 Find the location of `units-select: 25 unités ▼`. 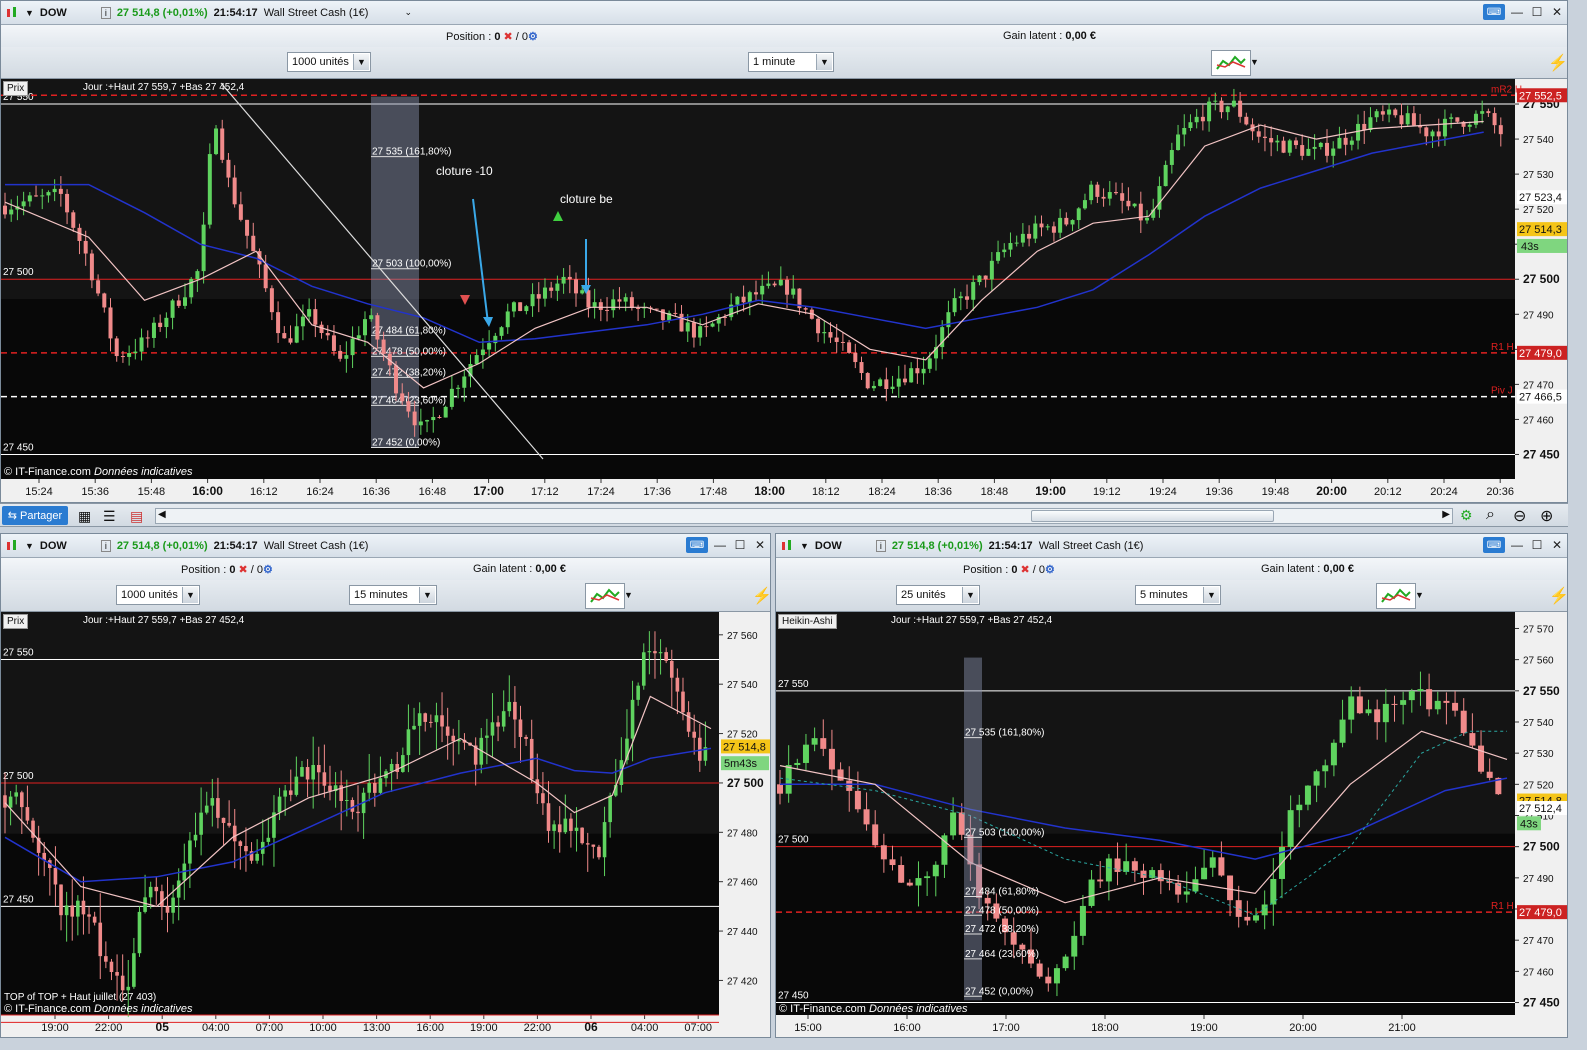

units-select: 25 unités ▼ is located at coordinates (938, 595).